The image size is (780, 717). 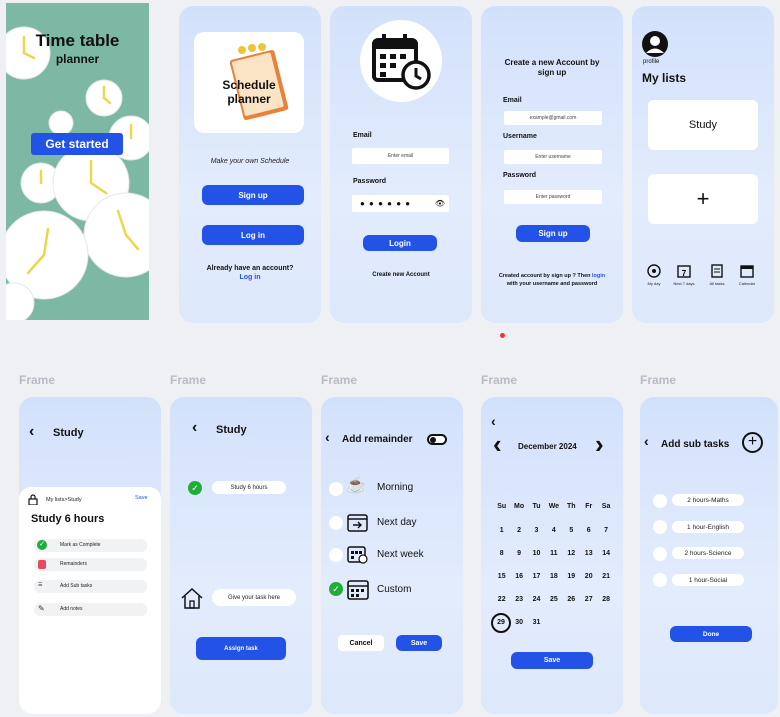 I want to click on option-add-notes: ✎ Add notes, so click(x=90, y=609).